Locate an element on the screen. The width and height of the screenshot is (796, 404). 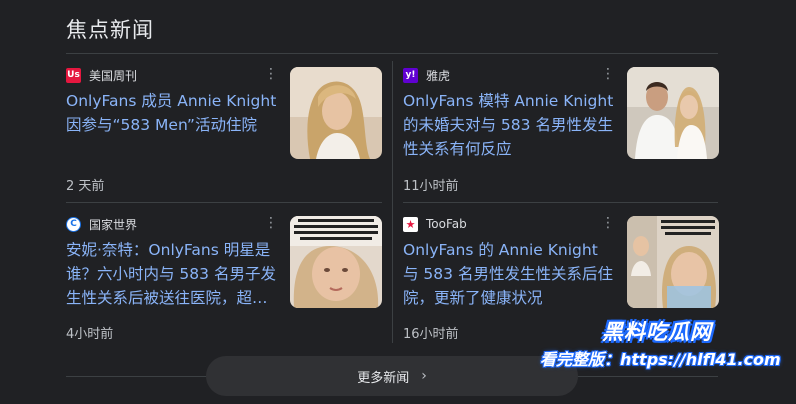
news-time: 16小时前 is located at coordinates (431, 334).